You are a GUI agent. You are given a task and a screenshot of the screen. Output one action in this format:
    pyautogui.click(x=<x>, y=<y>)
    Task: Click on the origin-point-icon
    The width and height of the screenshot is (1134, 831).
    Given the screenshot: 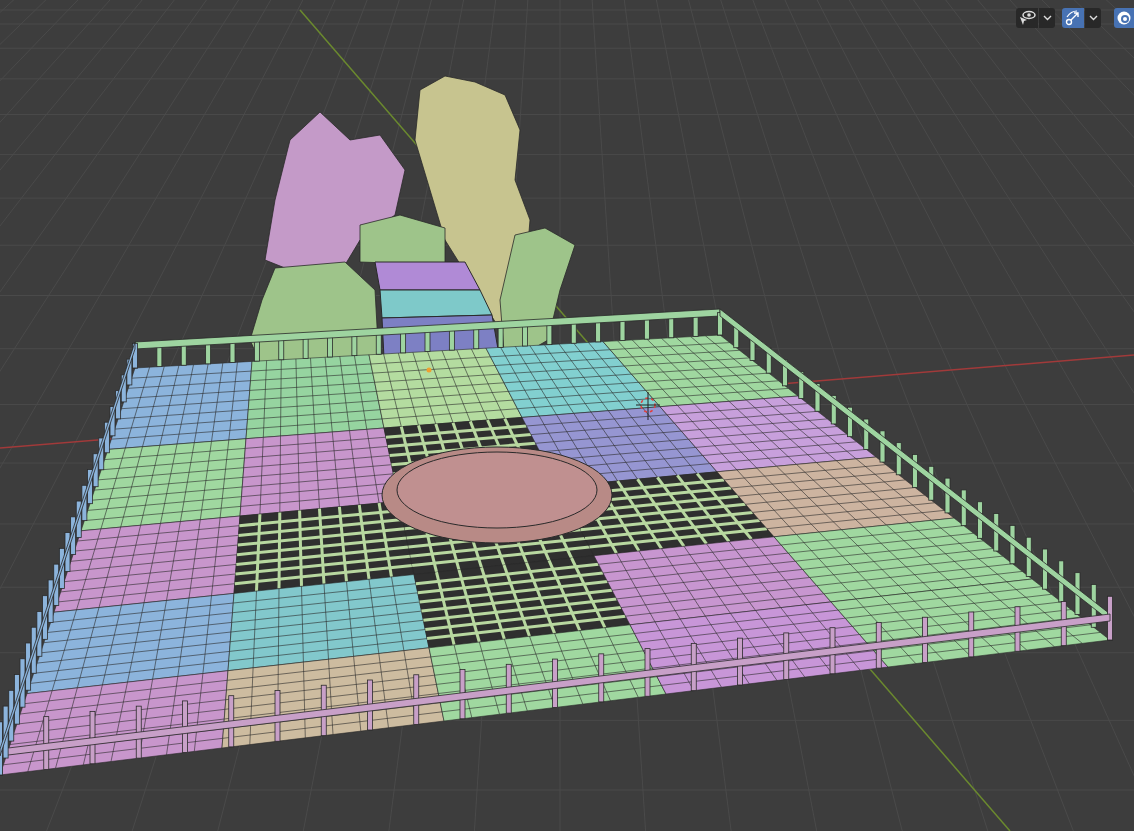 What is the action you would take?
    pyautogui.click(x=429, y=370)
    